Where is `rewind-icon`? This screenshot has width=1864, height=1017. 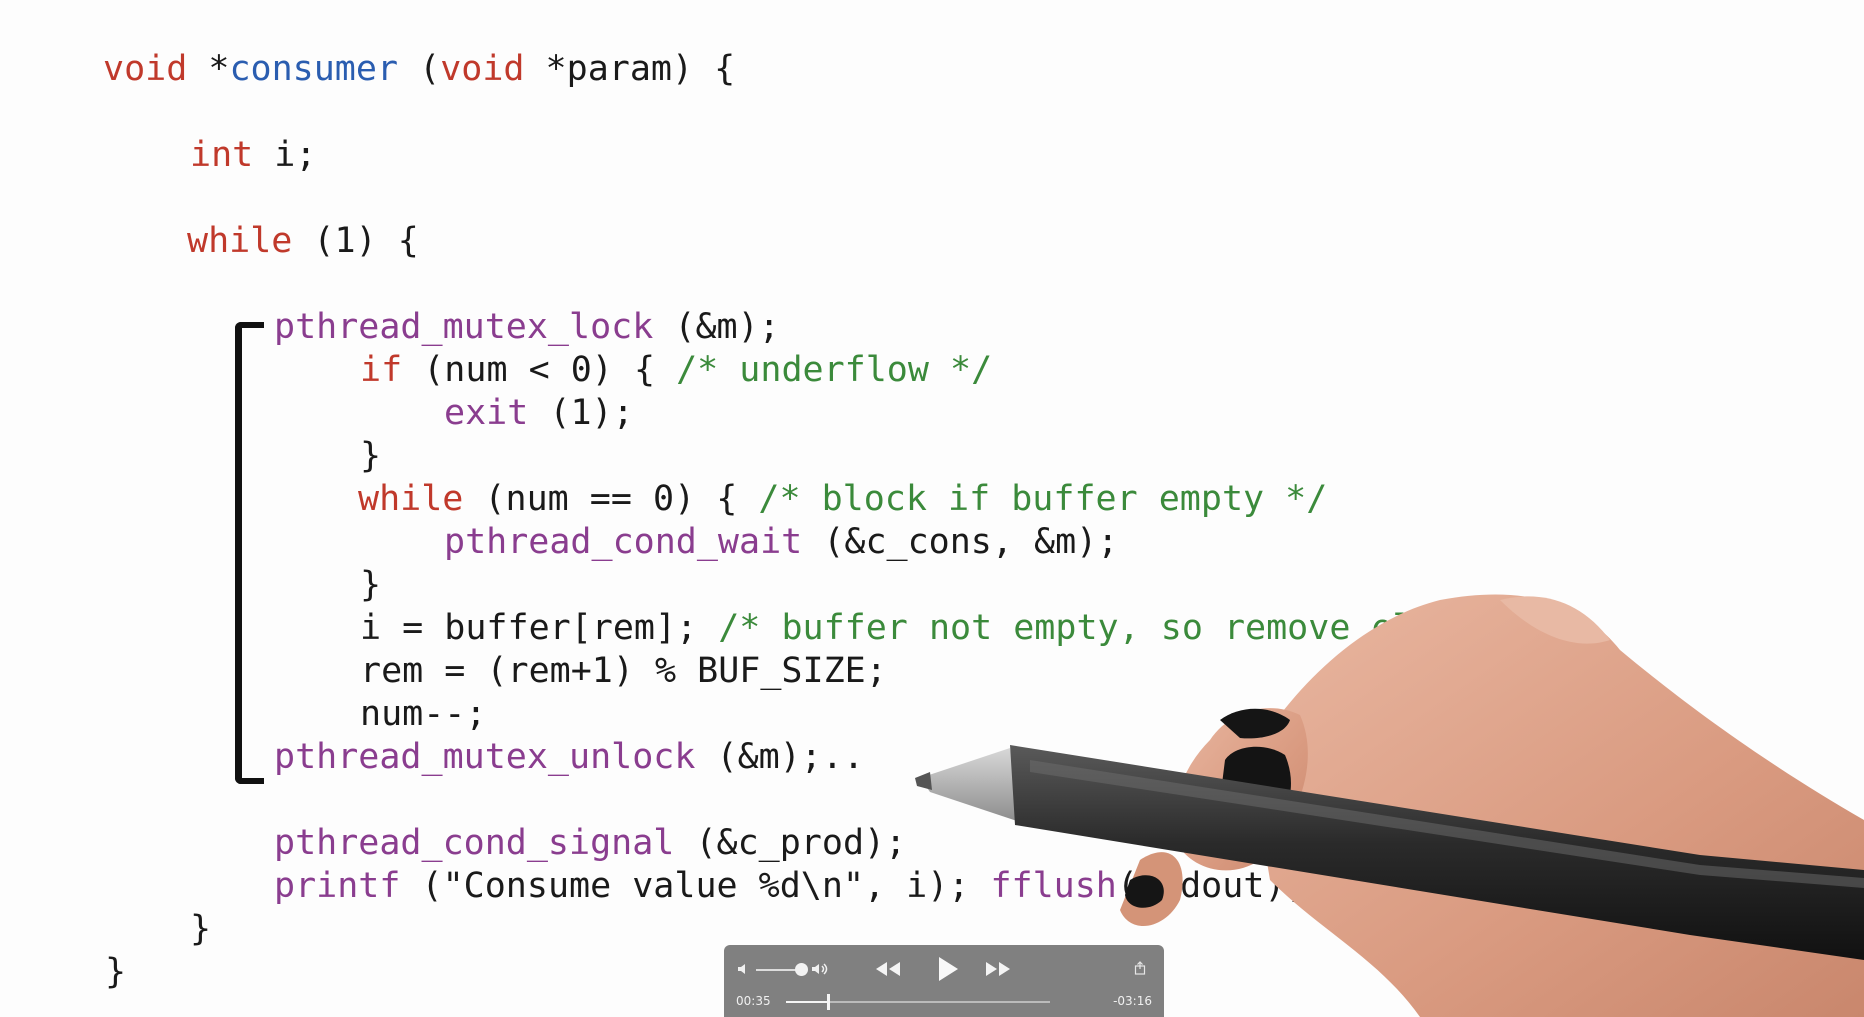 rewind-icon is located at coordinates (888, 969).